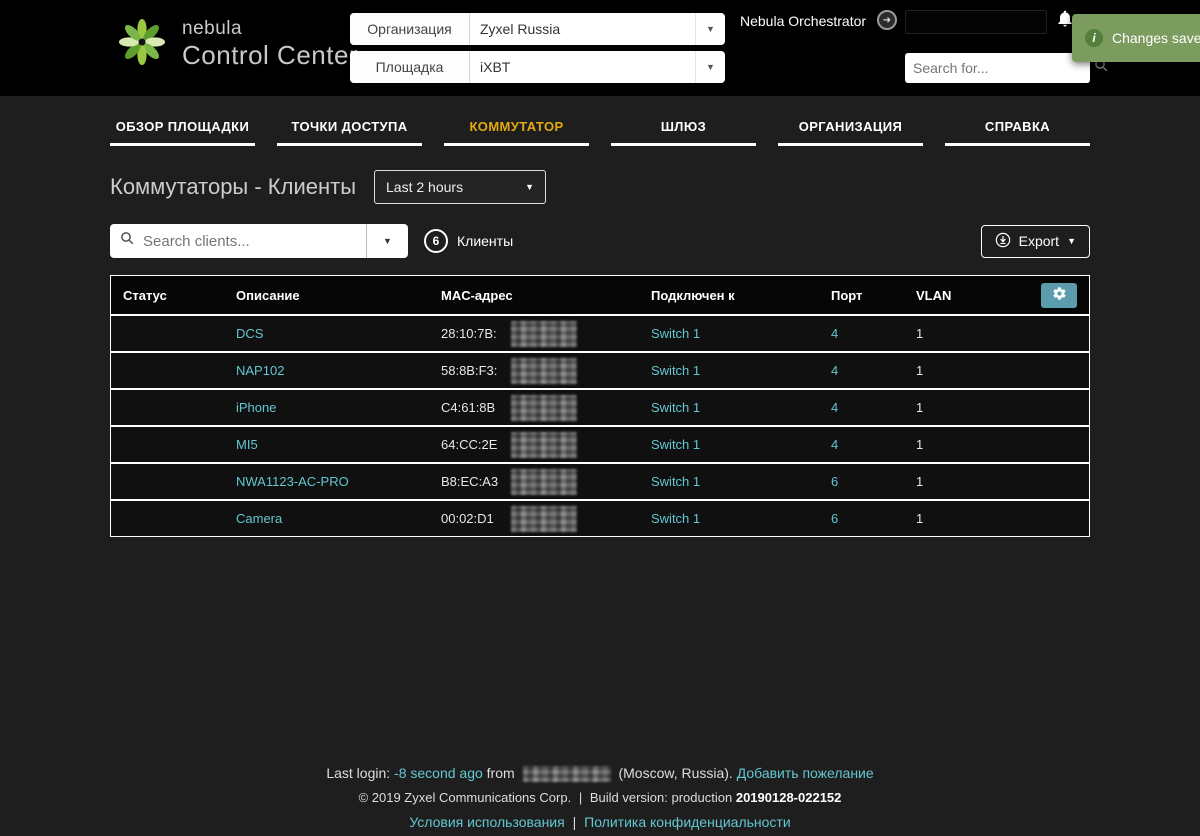 Image resolution: width=1200 pixels, height=836 pixels. I want to click on table-row: NWA1123-AC-PRO B8:EC:A3 Switch 1 6 1, so click(600, 480).